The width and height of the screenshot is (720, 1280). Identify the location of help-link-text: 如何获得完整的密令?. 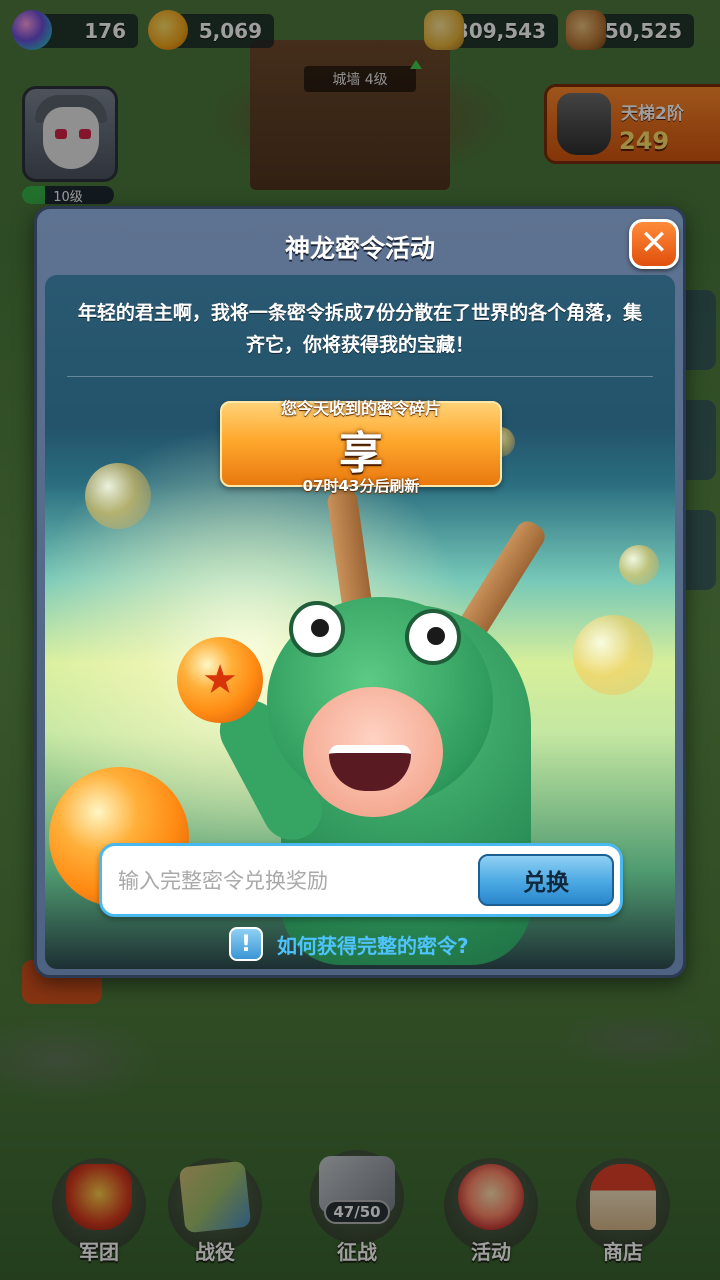
(373, 945).